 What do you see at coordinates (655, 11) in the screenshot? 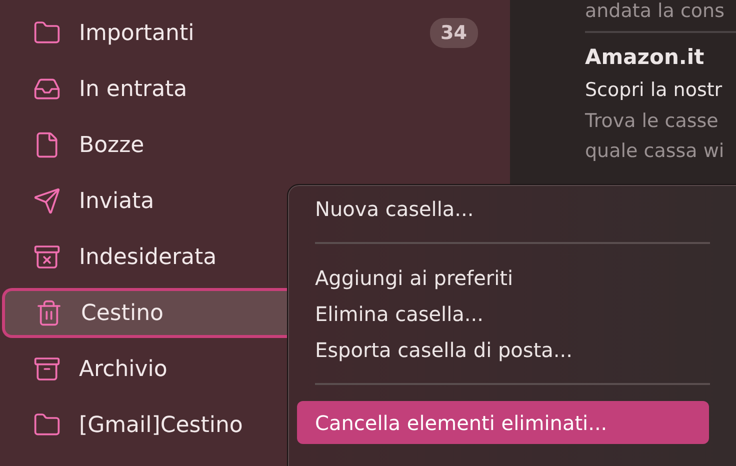
I see `message-preview: andata la cons` at bounding box center [655, 11].